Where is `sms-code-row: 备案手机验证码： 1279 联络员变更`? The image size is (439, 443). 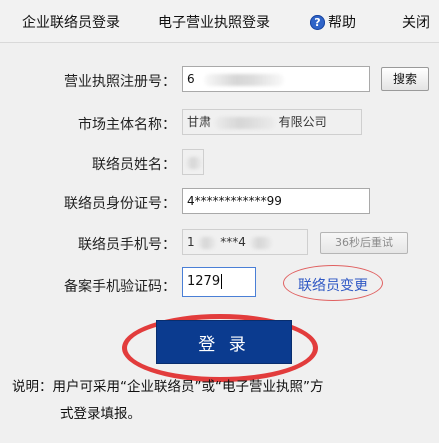
sms-code-row: 备案手机验证码： 1279 联络员变更 is located at coordinates (219, 283).